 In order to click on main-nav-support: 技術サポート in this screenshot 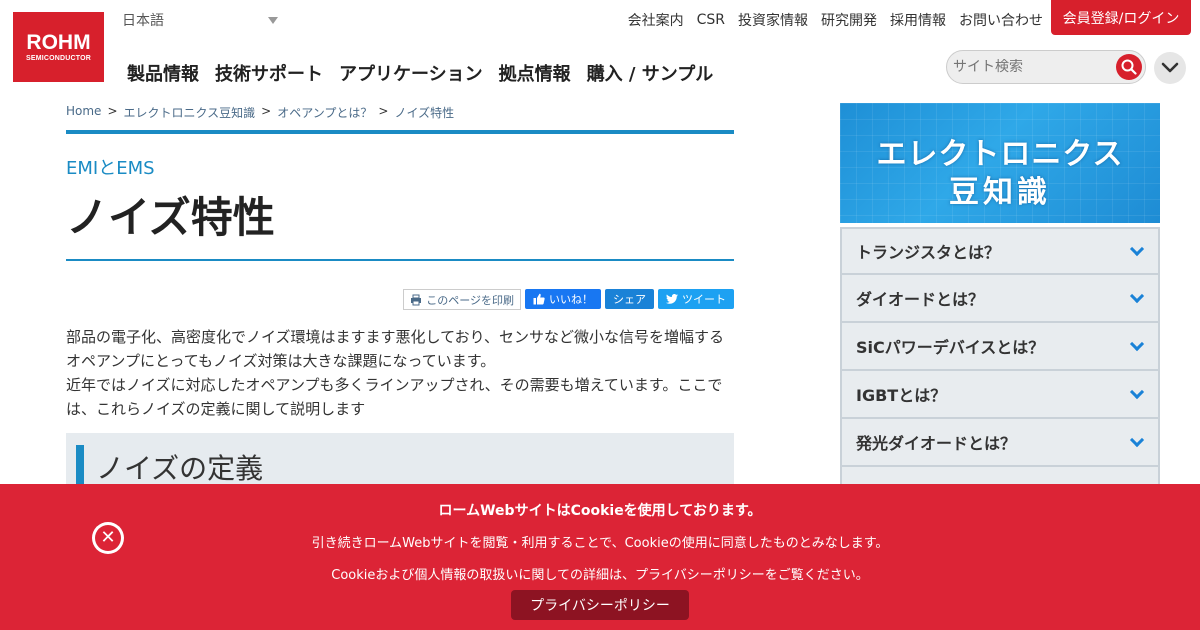, I will do `click(269, 73)`.